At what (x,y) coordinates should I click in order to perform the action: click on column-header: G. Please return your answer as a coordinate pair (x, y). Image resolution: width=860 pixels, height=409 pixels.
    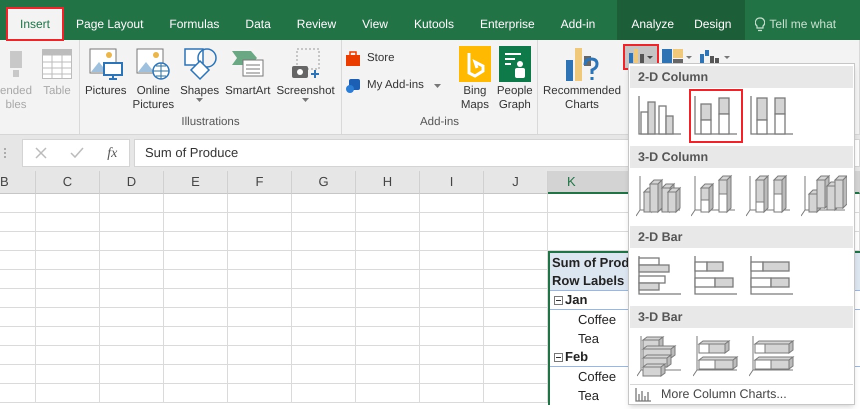
    Looking at the image, I should click on (324, 182).